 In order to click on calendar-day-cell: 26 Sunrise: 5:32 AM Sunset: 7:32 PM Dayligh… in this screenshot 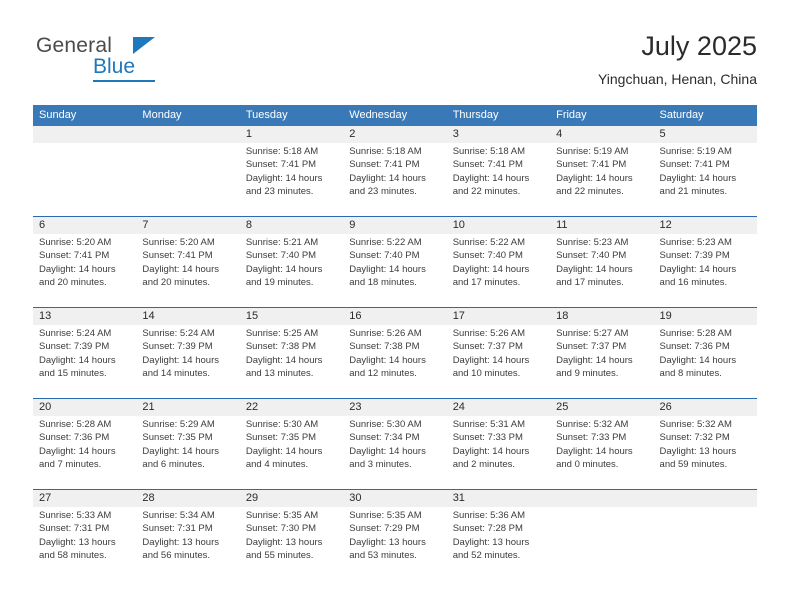, I will do `click(705, 444)`.